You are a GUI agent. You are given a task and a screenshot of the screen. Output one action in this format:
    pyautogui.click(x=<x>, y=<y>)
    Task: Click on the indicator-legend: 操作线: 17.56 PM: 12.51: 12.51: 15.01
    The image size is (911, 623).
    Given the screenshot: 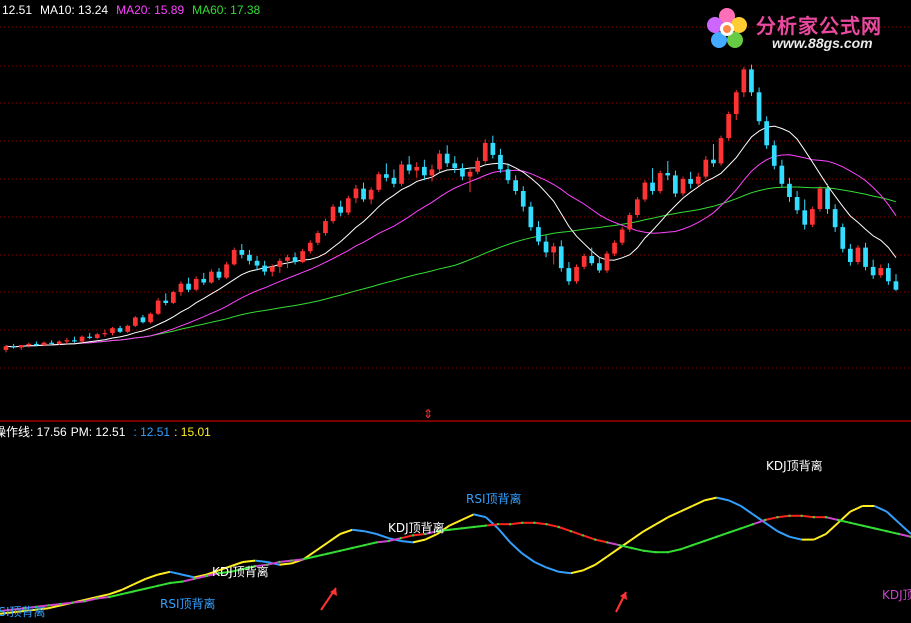 What is the action you would take?
    pyautogui.click(x=109, y=431)
    